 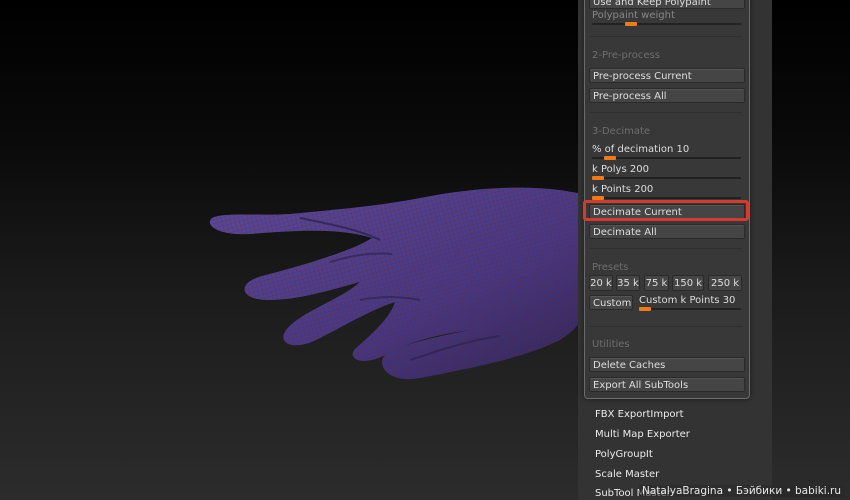 I want to click on plugin-multi-map-exporter: Multi Map Exporter, so click(x=642, y=434).